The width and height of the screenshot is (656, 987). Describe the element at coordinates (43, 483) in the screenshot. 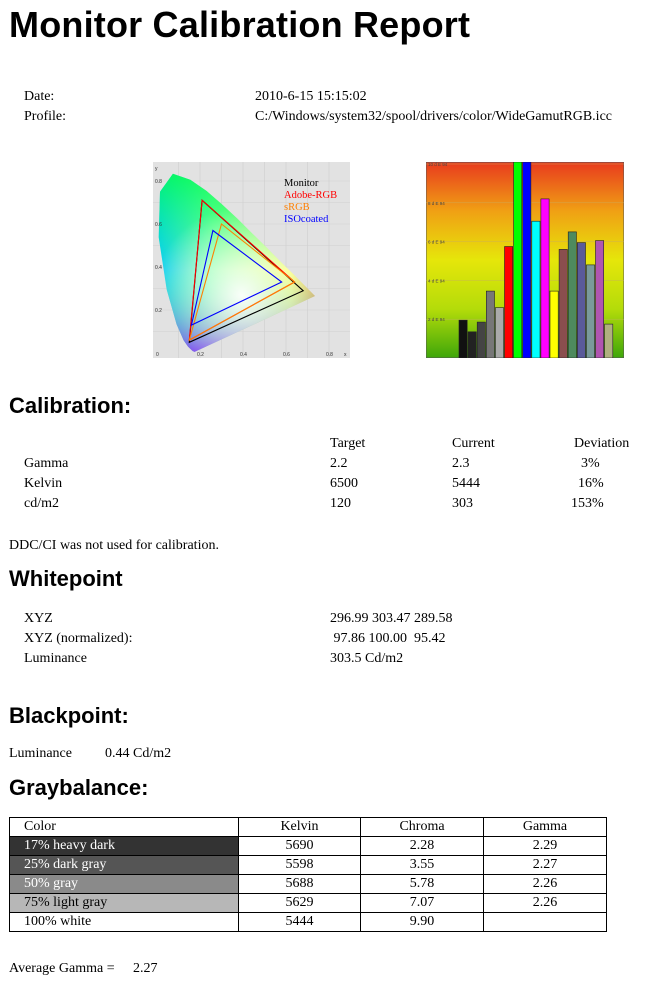

I see `calibration-row-label: Kelvin` at that location.